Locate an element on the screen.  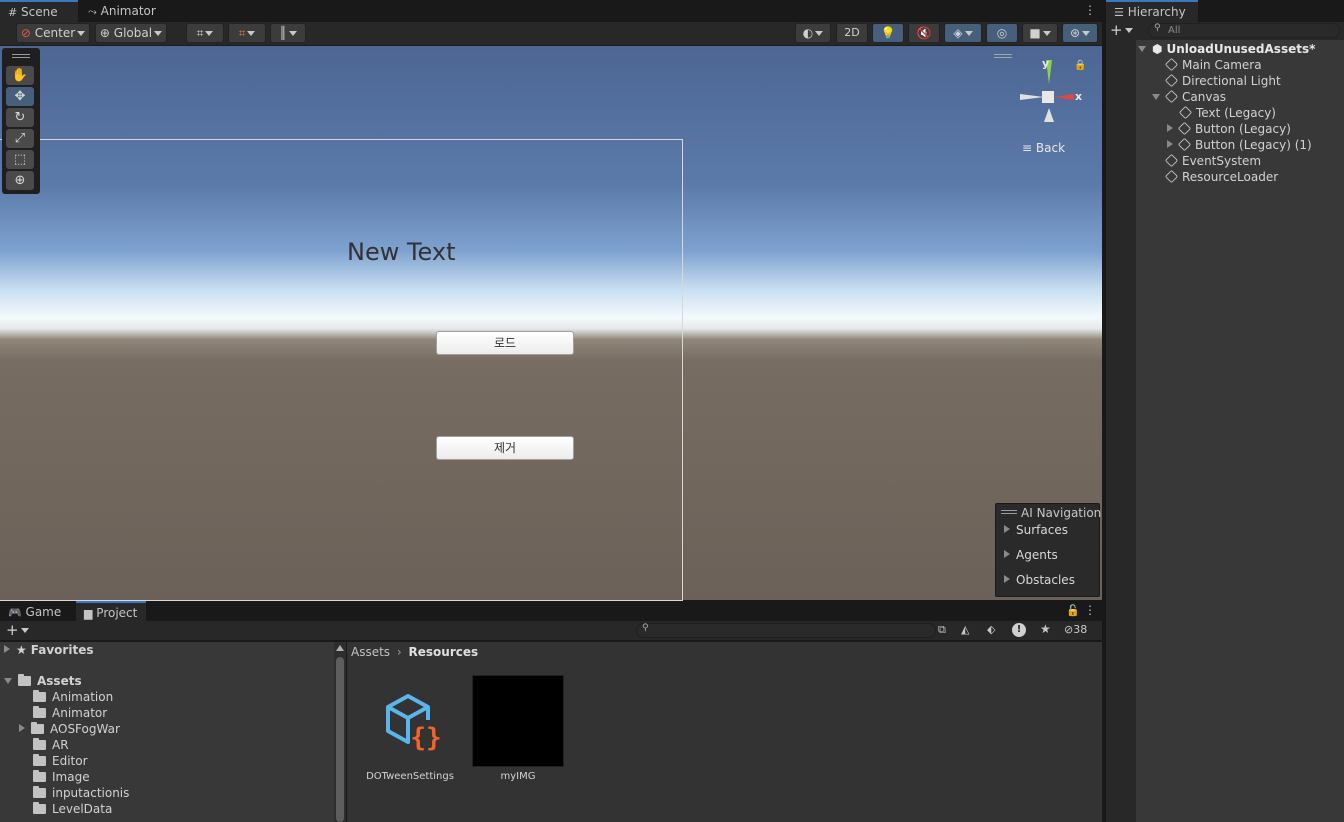
scroll-up-icon is located at coordinates (340, 648).